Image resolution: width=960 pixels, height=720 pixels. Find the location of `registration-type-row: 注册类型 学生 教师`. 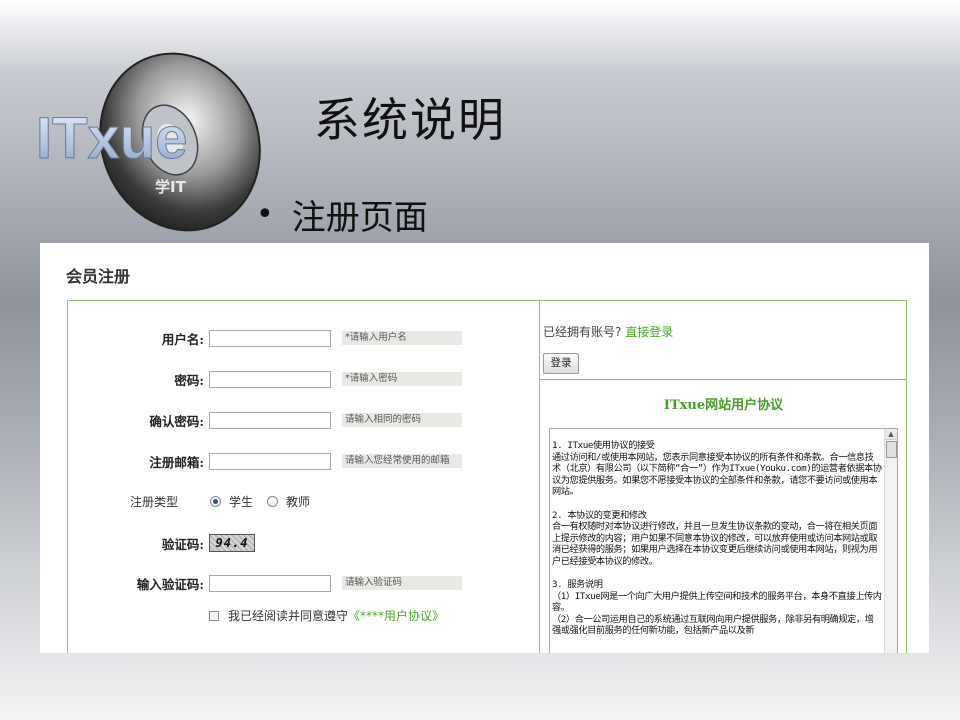

registration-type-row: 注册类型 学生 教师 is located at coordinates (227, 501).